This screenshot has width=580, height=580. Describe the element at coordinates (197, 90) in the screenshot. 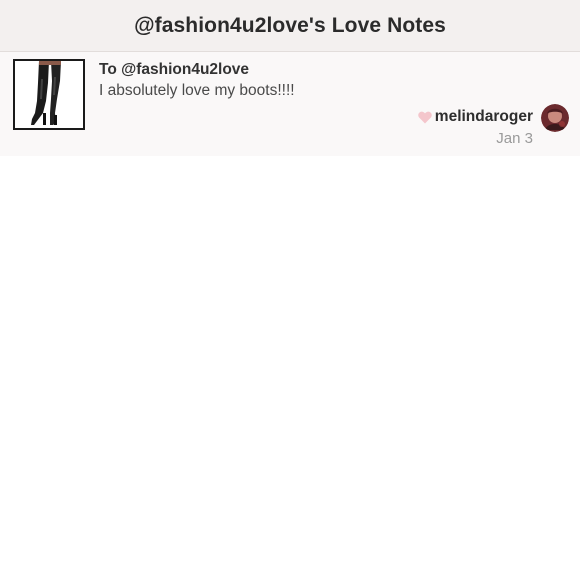

I see `note-message: I absolutely love my boots!!!!` at that location.